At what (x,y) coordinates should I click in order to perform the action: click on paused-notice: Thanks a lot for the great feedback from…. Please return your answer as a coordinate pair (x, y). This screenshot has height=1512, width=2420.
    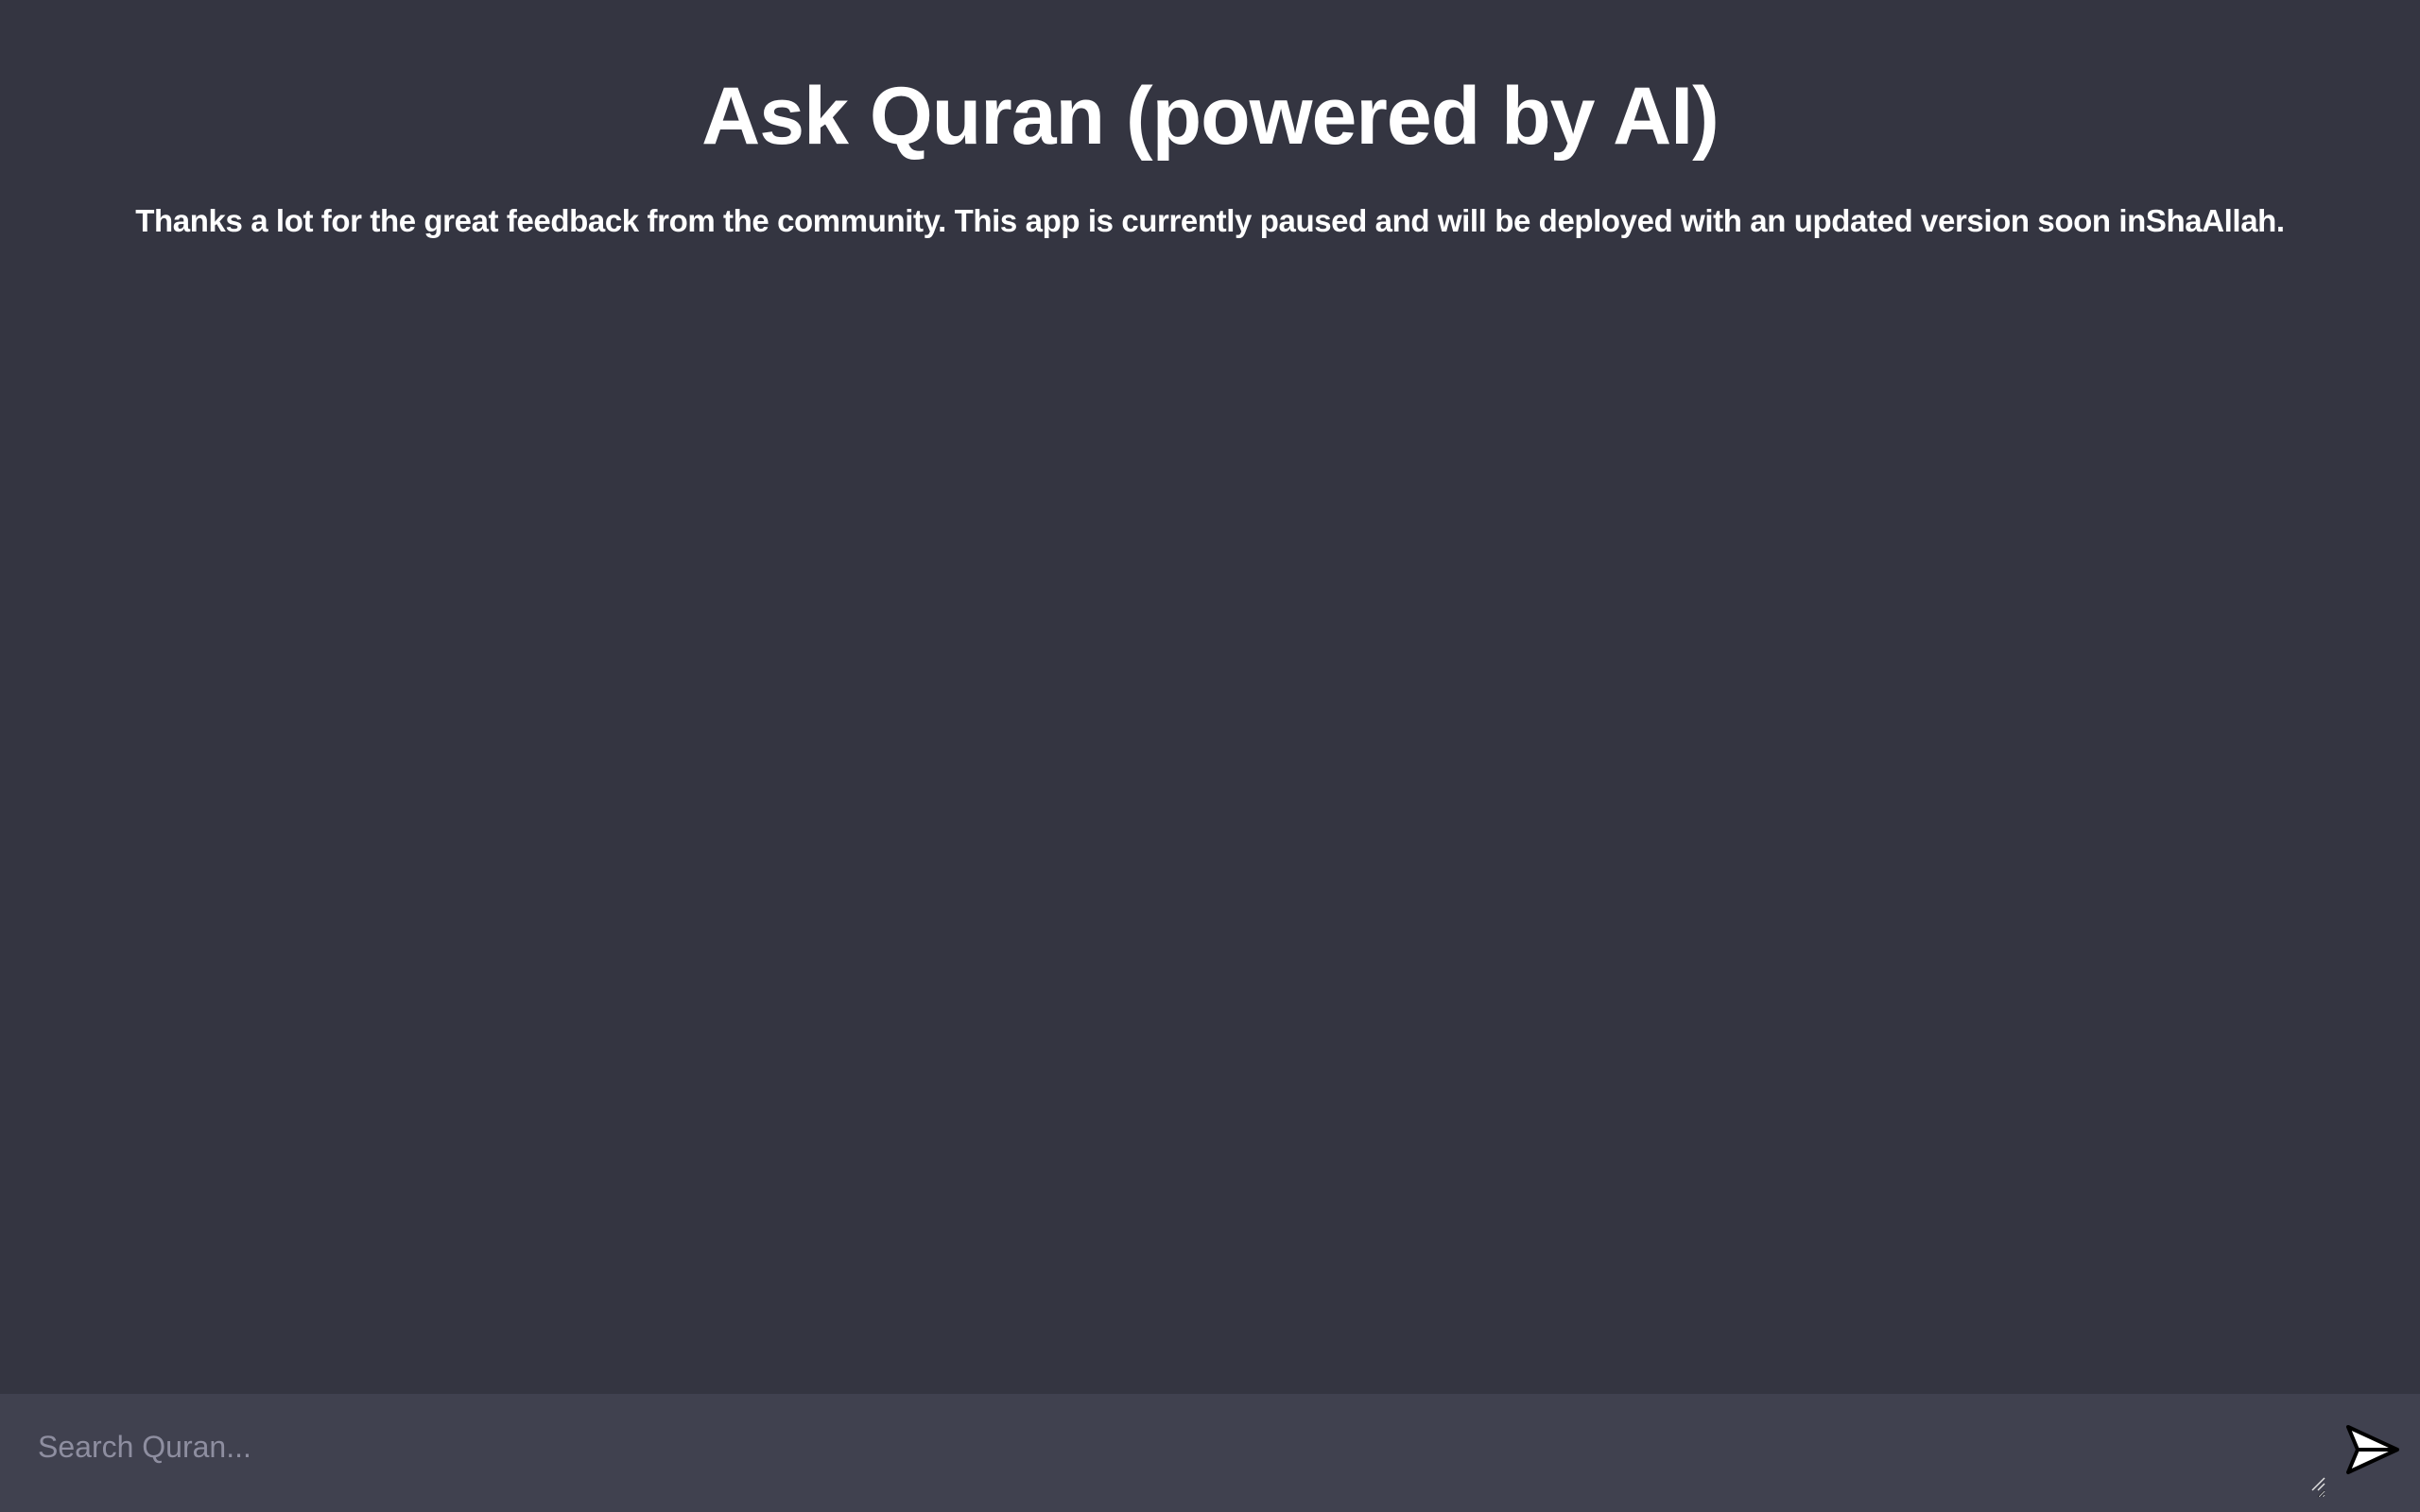
    Looking at the image, I should click on (1210, 220).